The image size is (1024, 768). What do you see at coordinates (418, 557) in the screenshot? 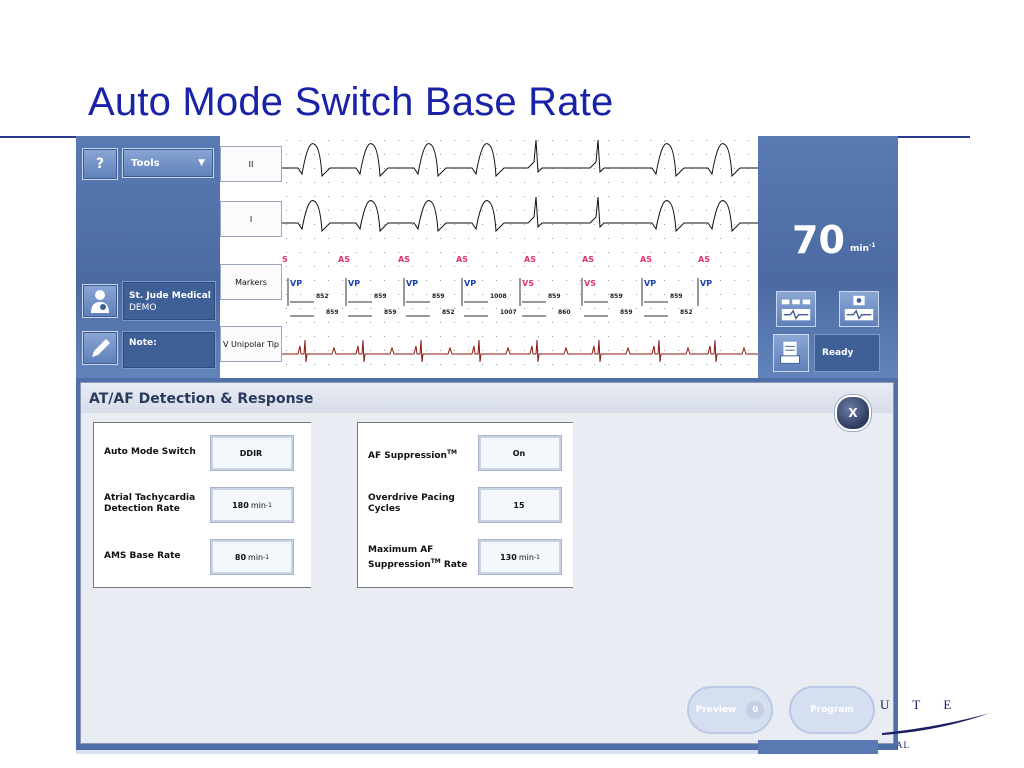
I see `param-label-max-af-suppression-rate: Maximum AF SuppressionTM Rate` at bounding box center [418, 557].